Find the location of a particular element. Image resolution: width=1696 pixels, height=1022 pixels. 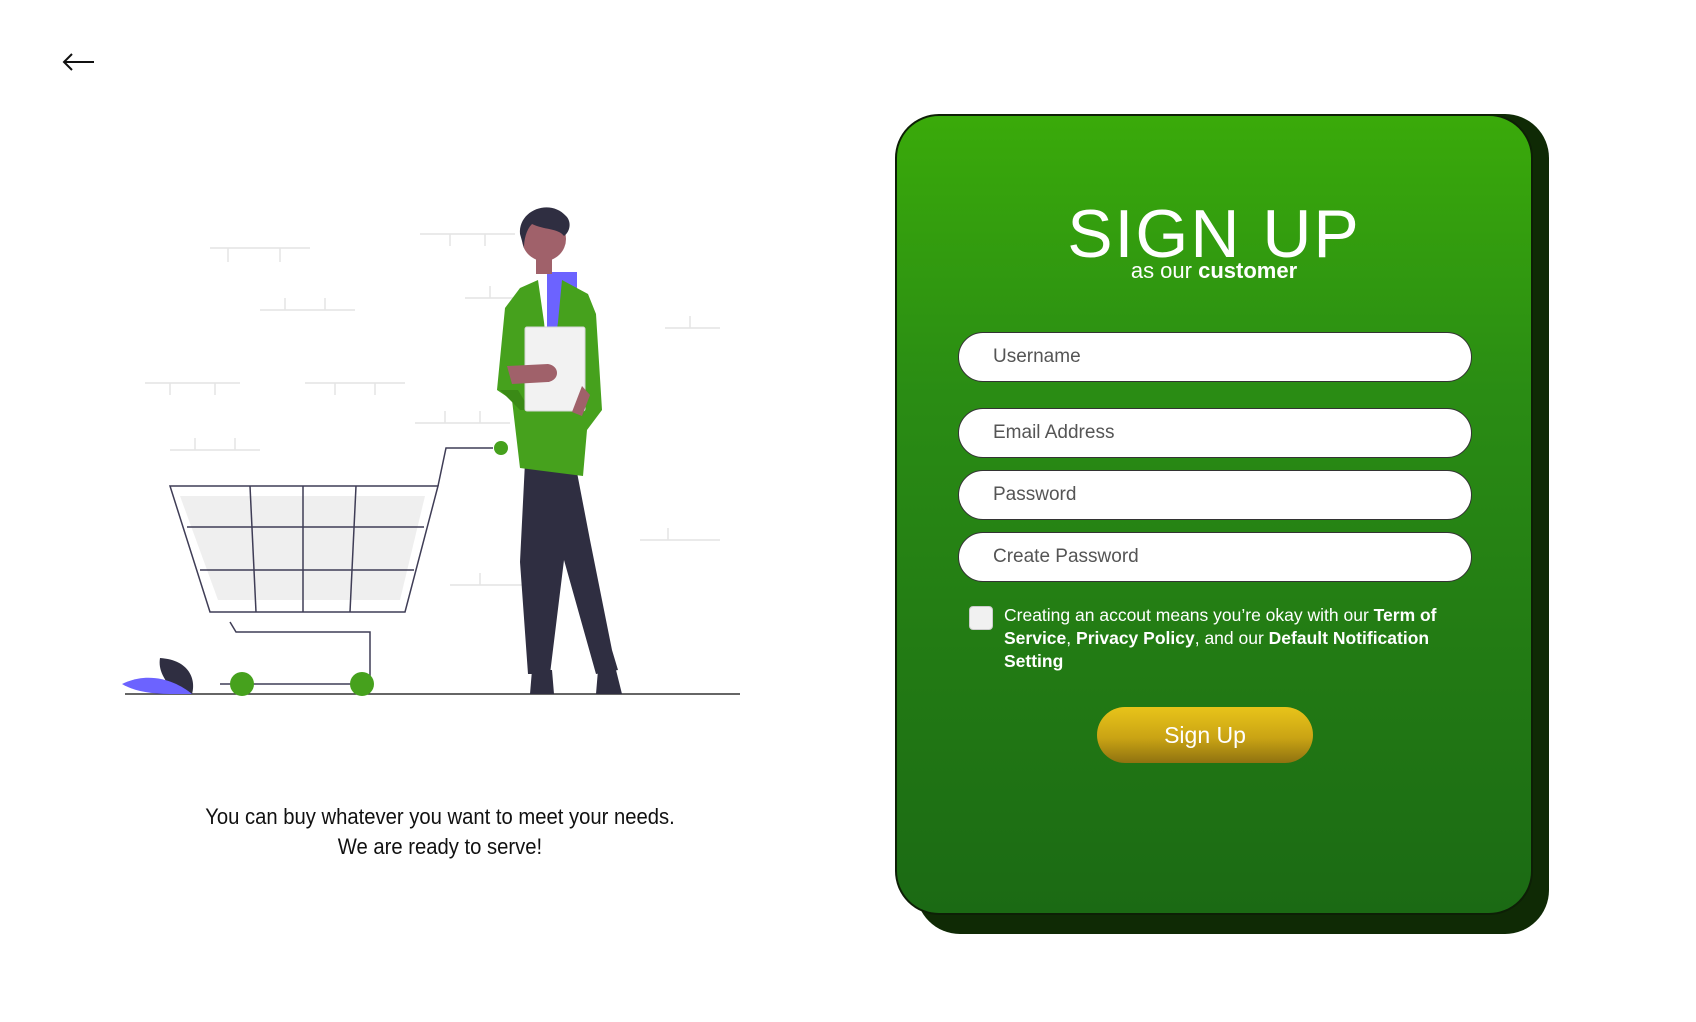

email-input is located at coordinates (1215, 433).